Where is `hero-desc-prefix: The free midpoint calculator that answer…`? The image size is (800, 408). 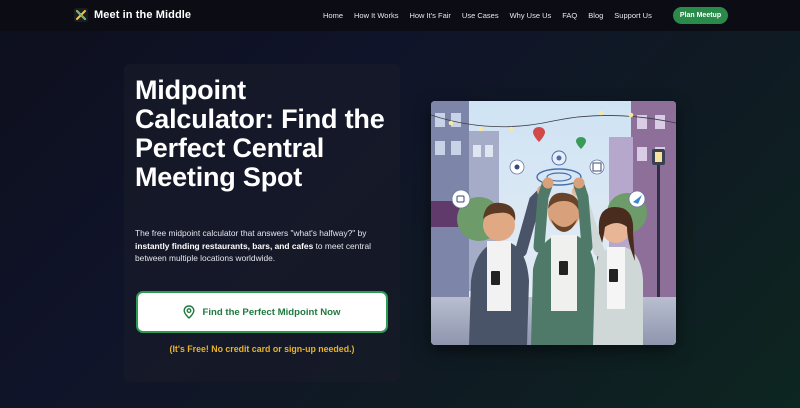 hero-desc-prefix: The free midpoint calculator that answer… is located at coordinates (251, 233).